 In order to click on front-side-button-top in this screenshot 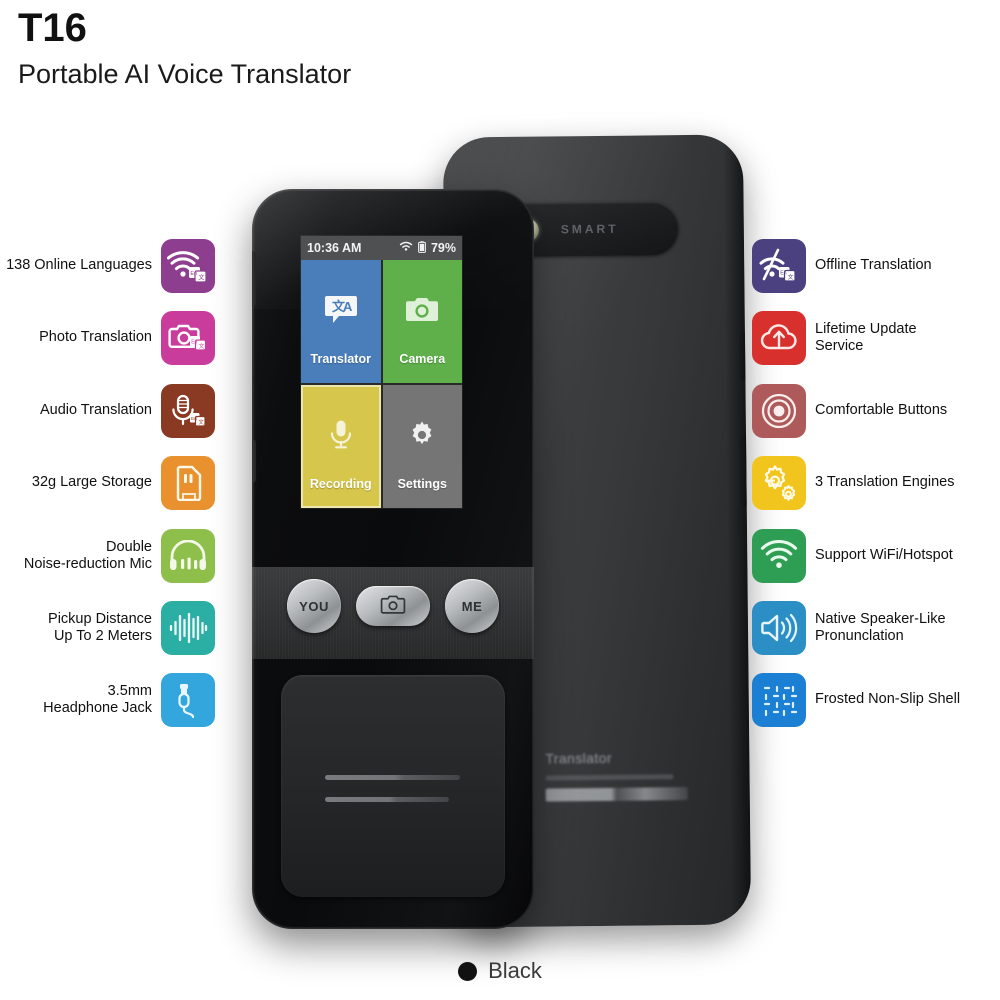, I will do `click(254, 279)`.